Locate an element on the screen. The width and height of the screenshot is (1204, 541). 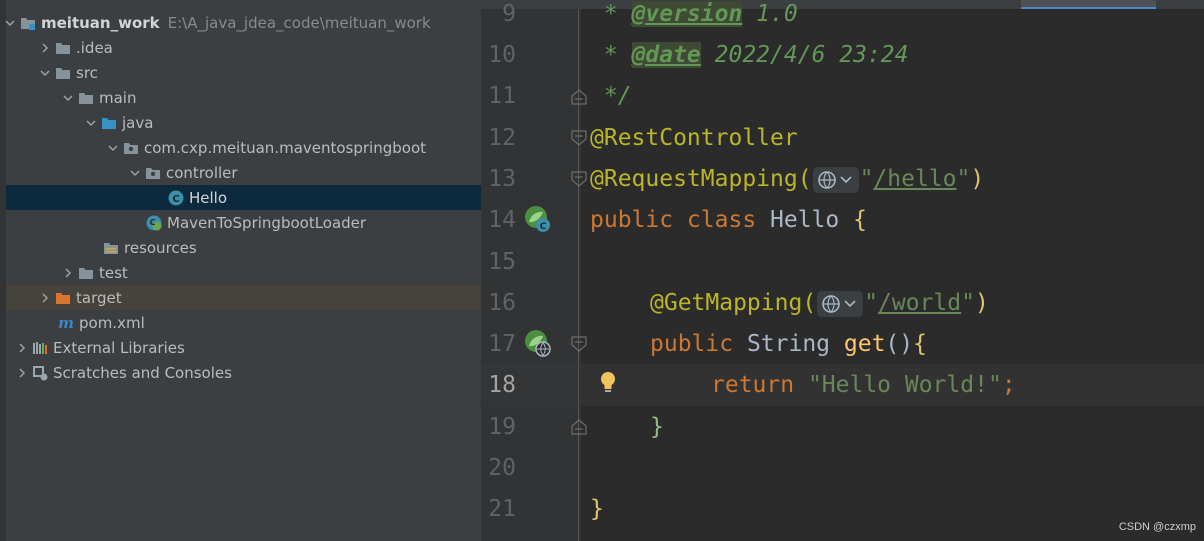
line-number: 11 is located at coordinates (502, 96).